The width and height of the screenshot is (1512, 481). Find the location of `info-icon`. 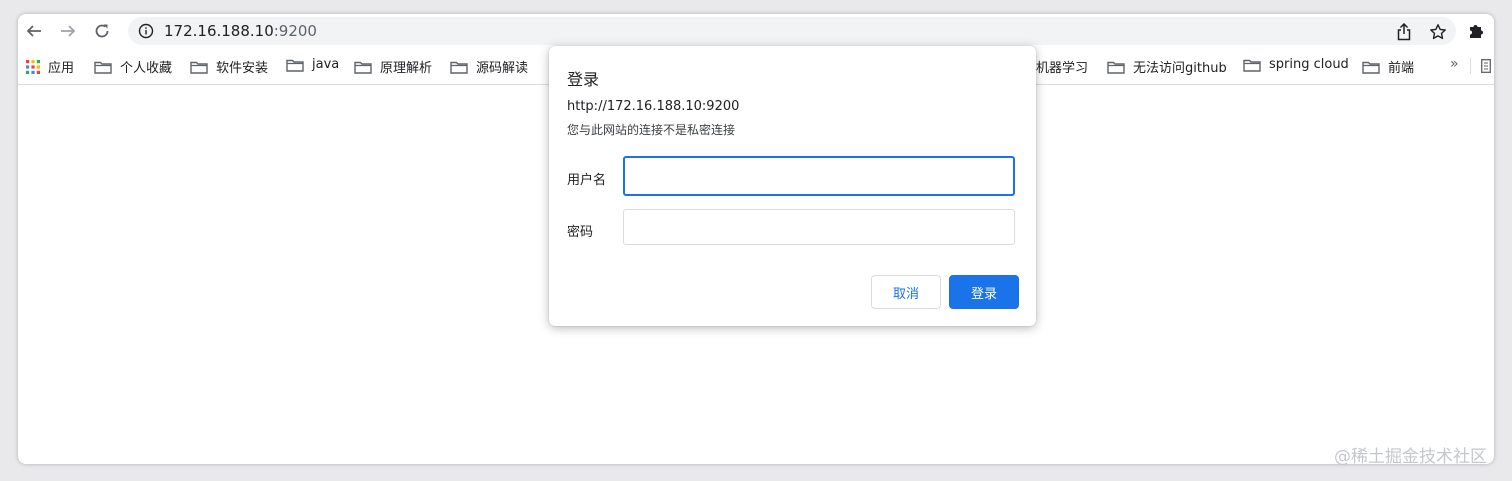

info-icon is located at coordinates (146, 31).